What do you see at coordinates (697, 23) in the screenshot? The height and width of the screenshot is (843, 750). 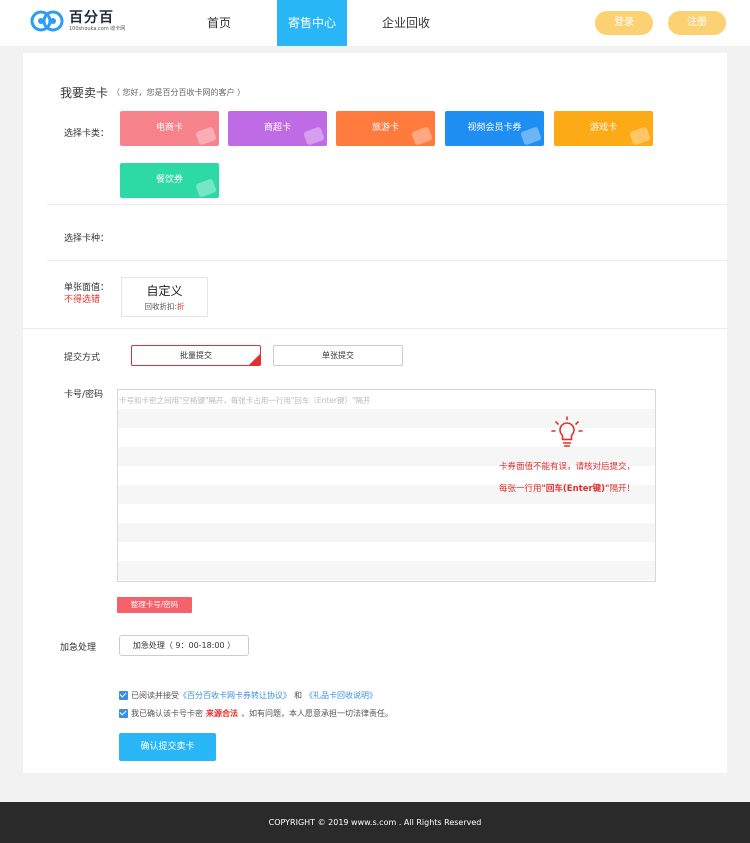 I see `register-button: 注册` at bounding box center [697, 23].